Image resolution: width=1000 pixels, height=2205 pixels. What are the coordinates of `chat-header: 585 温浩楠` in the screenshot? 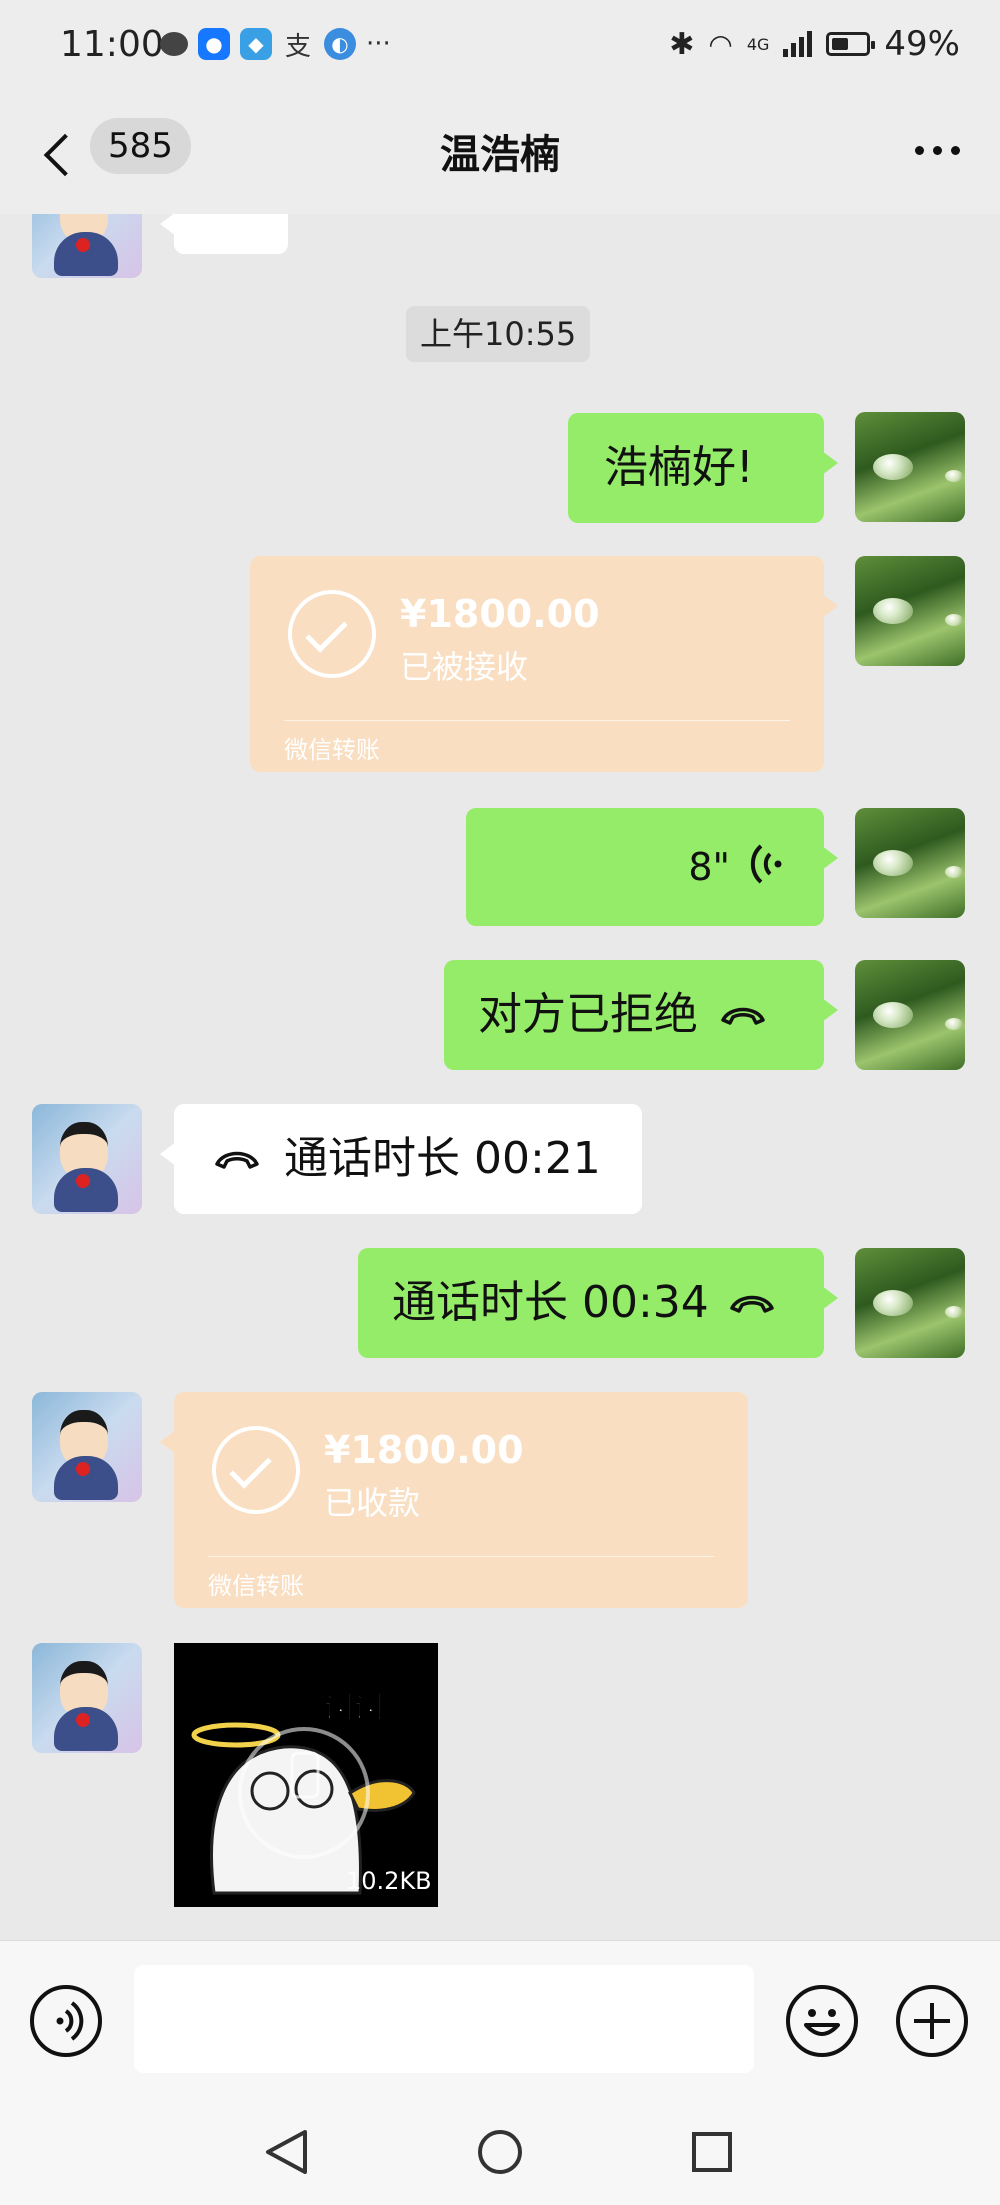 It's located at (500, 155).